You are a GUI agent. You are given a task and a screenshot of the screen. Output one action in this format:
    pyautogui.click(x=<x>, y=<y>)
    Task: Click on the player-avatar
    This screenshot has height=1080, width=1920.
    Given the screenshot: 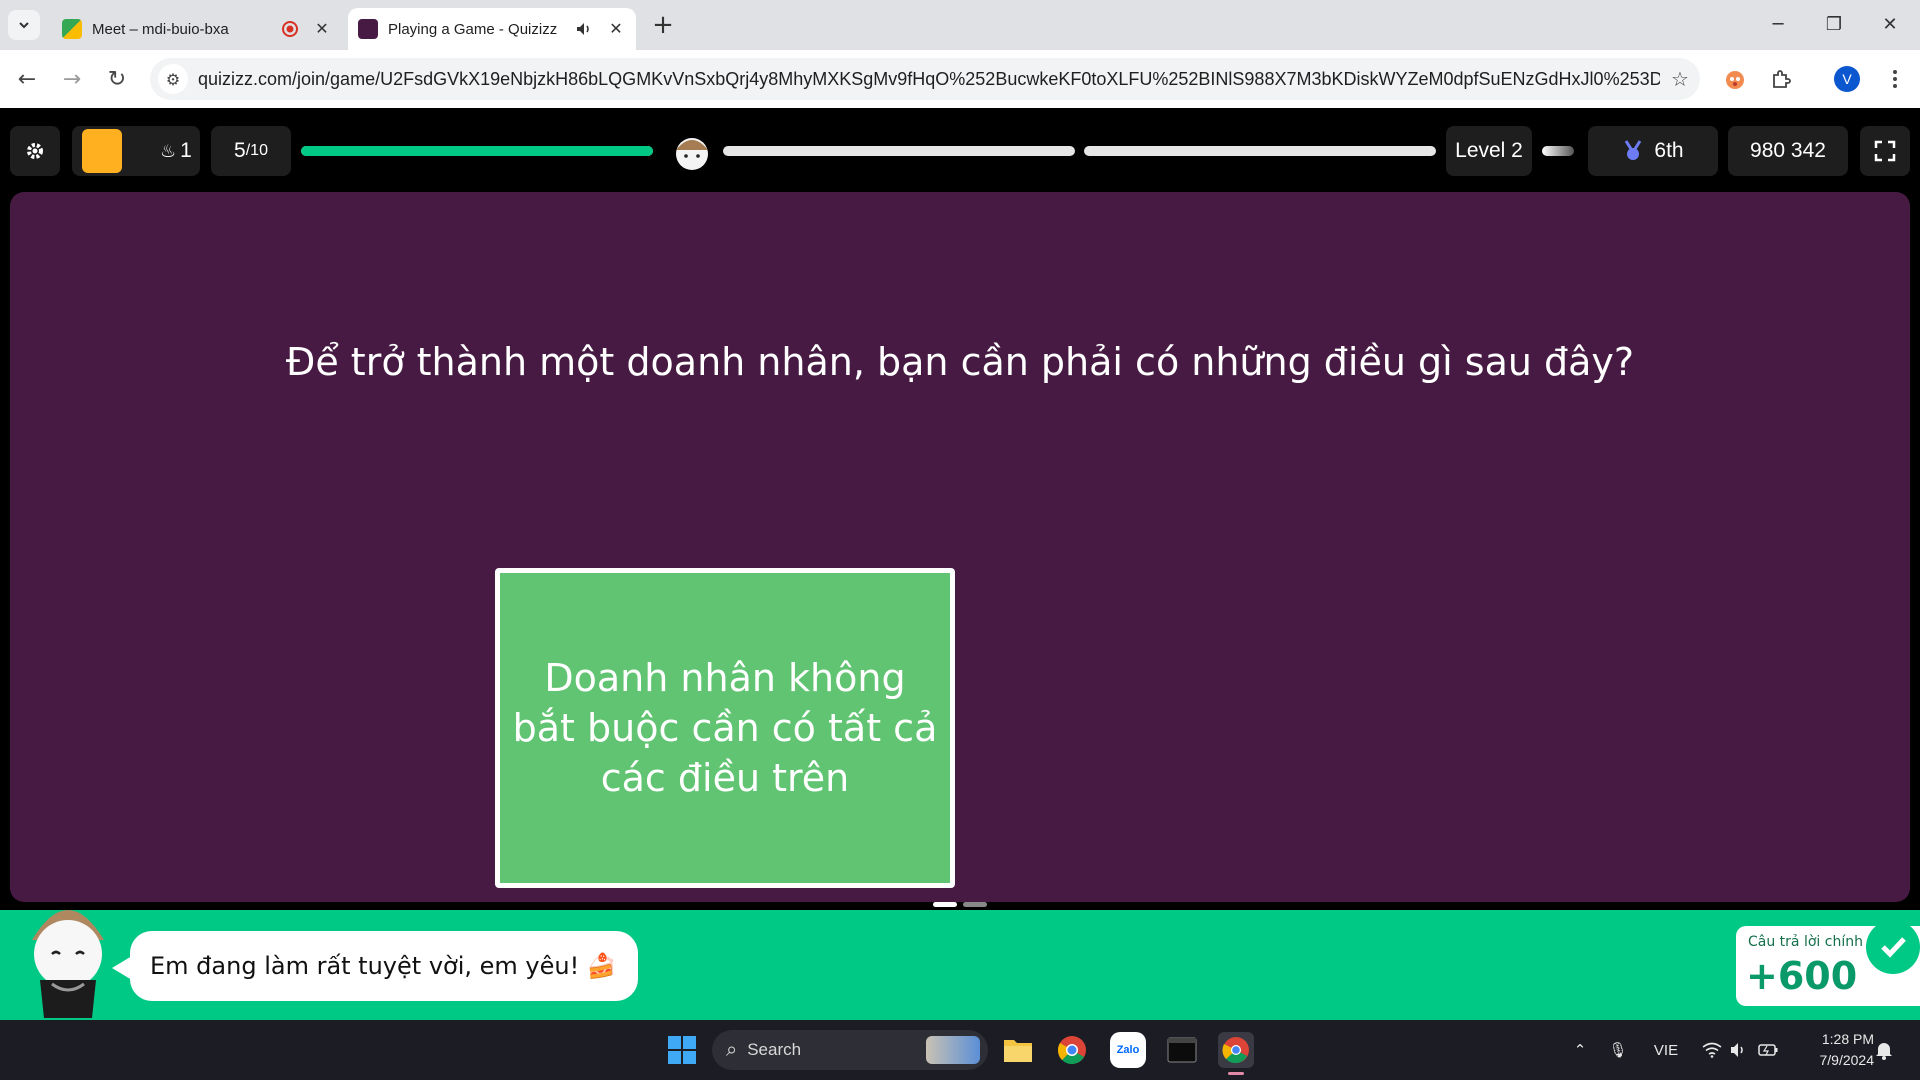 What is the action you would take?
    pyautogui.click(x=692, y=150)
    